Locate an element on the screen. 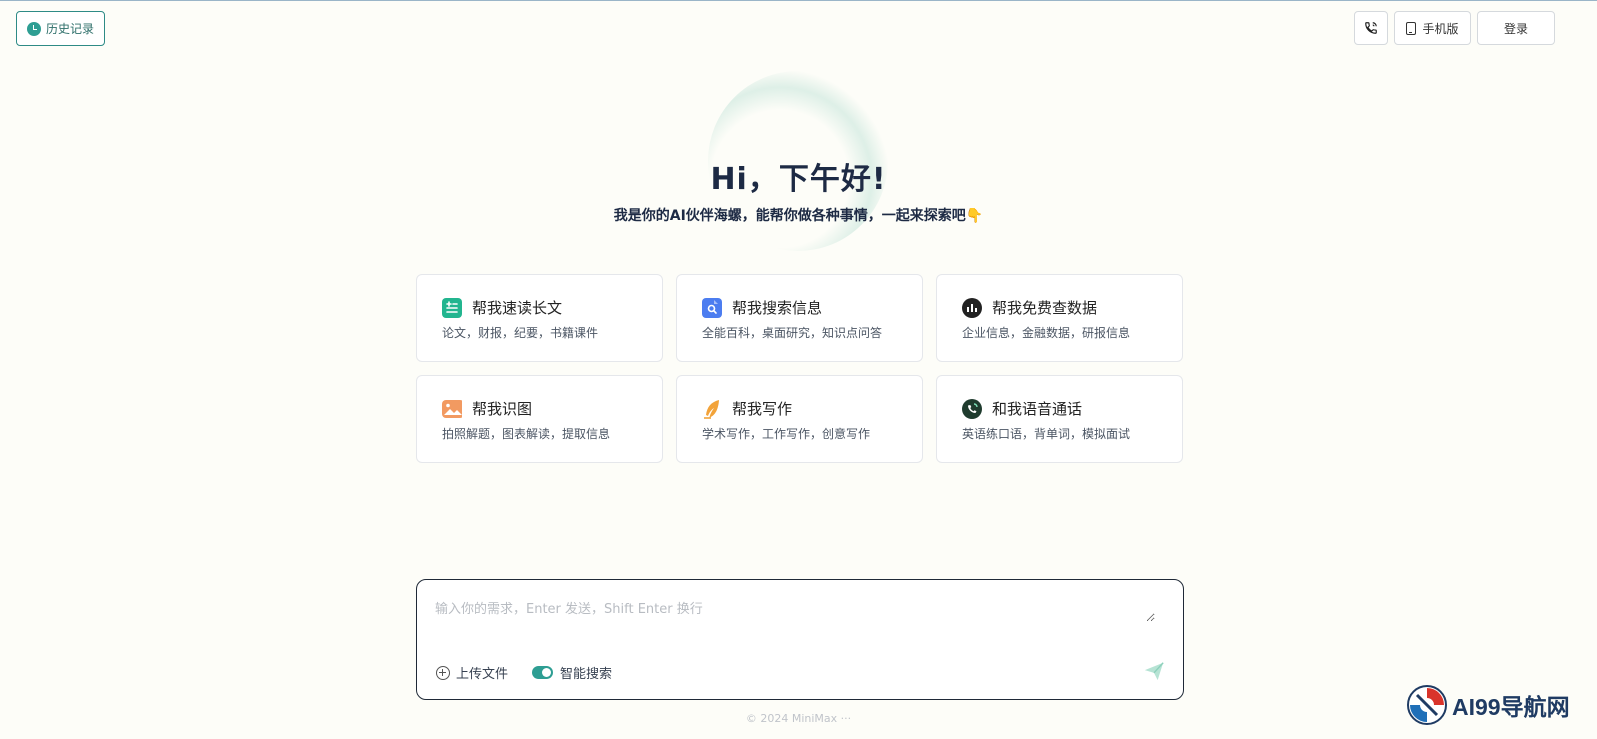 This screenshot has height=739, width=1597. document-lines-icon is located at coordinates (452, 307).